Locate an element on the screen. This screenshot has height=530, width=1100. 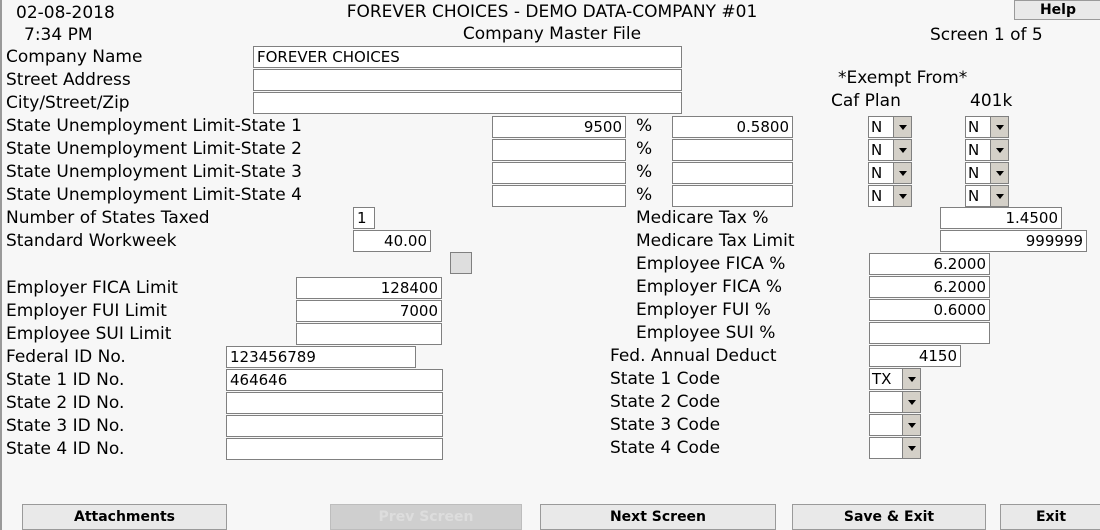
state-4-code-value is located at coordinates (886, 448).